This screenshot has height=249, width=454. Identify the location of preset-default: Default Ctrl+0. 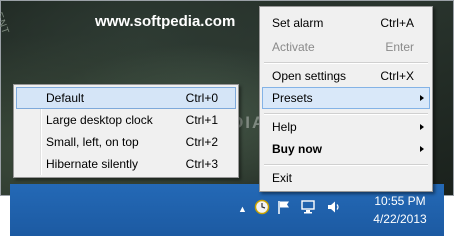
(126, 98).